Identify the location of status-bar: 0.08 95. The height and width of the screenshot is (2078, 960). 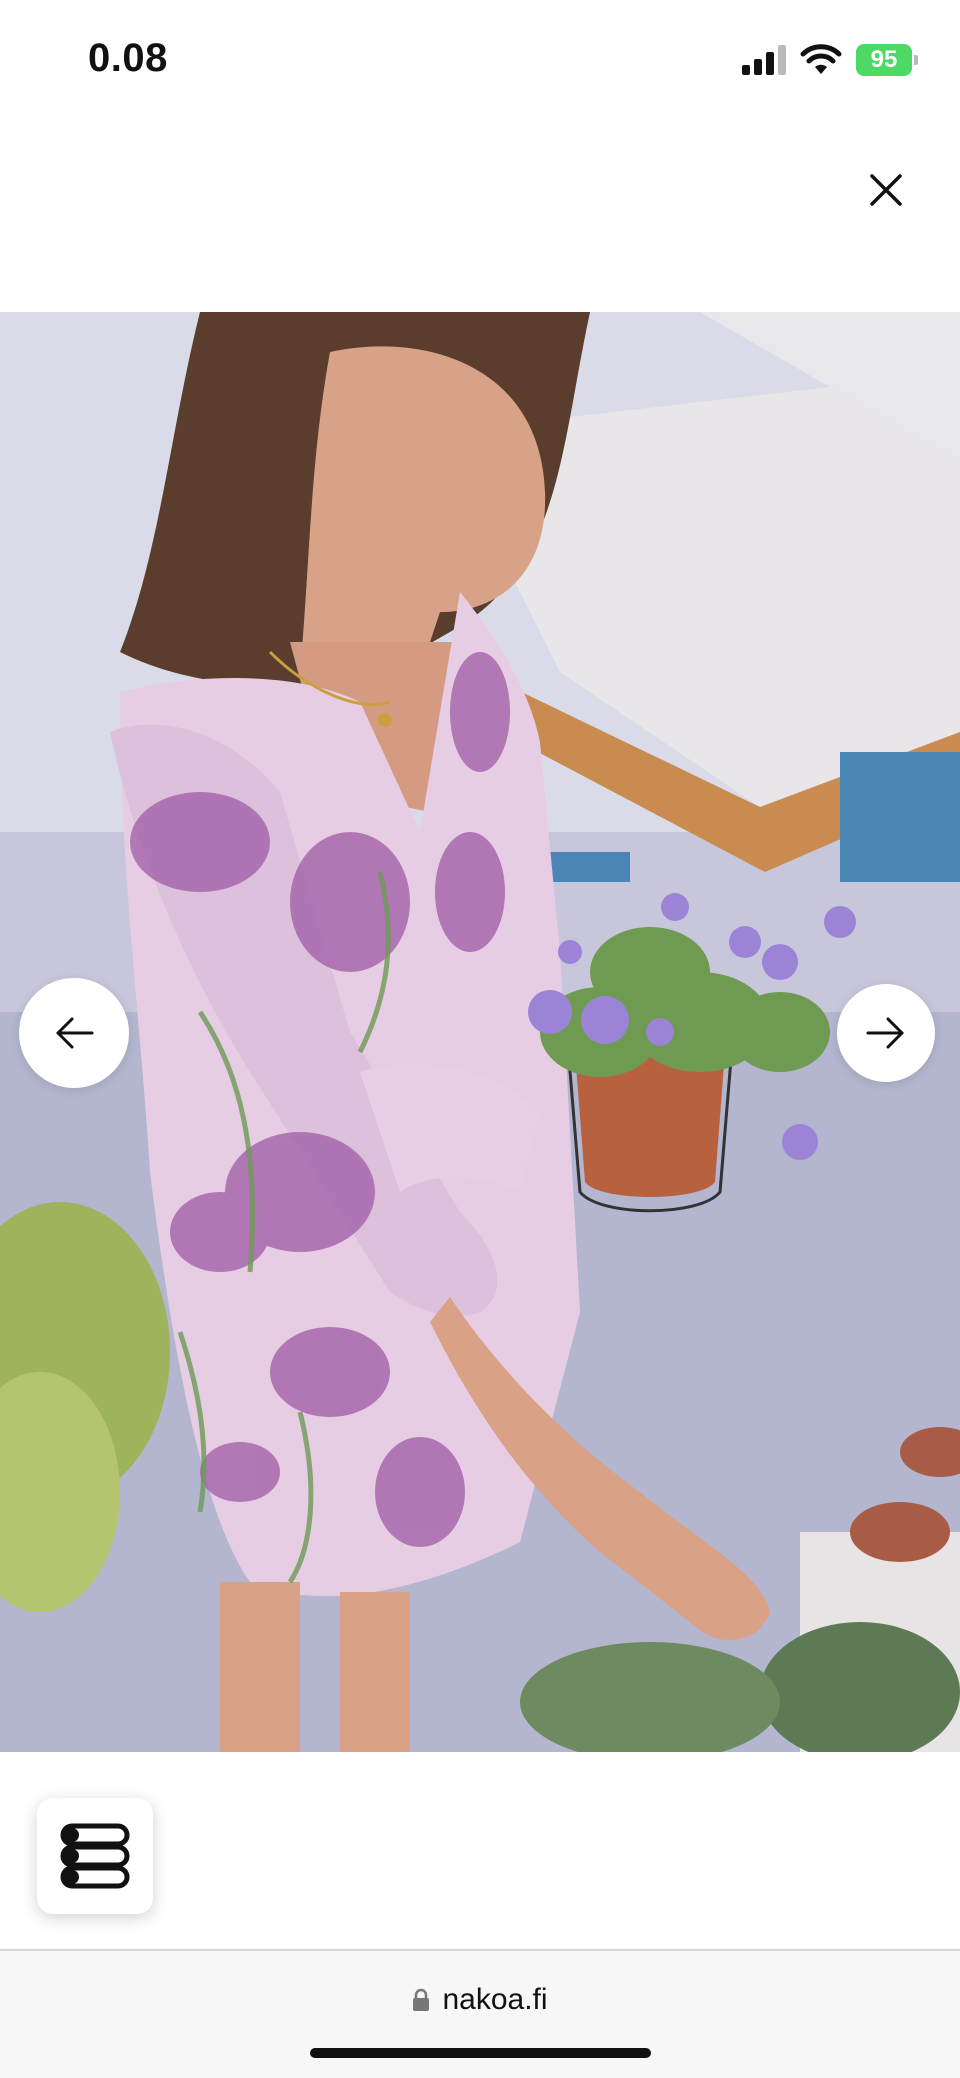
(480, 60).